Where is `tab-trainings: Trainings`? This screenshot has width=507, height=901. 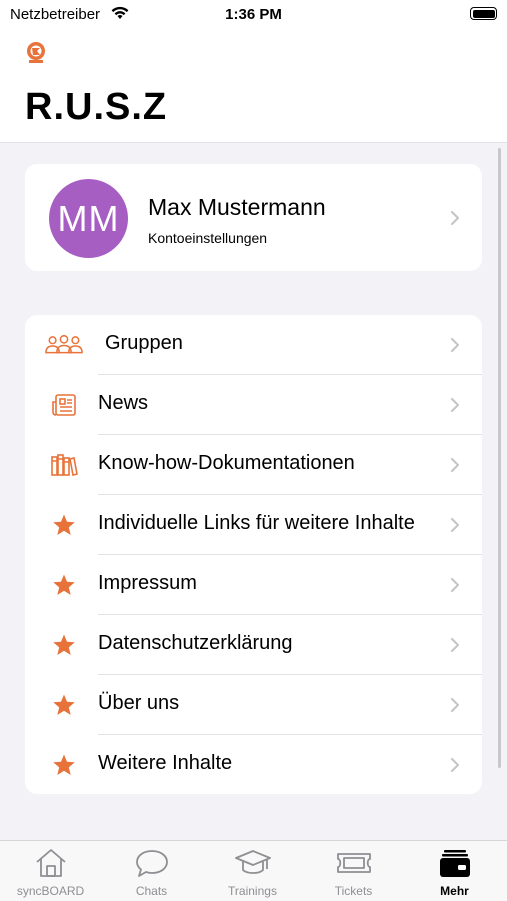 tab-trainings: Trainings is located at coordinates (252, 871).